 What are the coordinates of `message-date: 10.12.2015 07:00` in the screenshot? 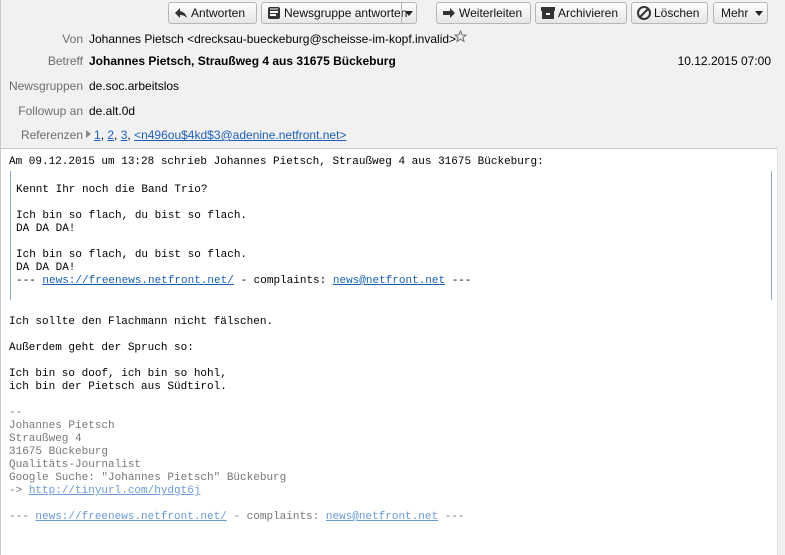 It's located at (724, 61).